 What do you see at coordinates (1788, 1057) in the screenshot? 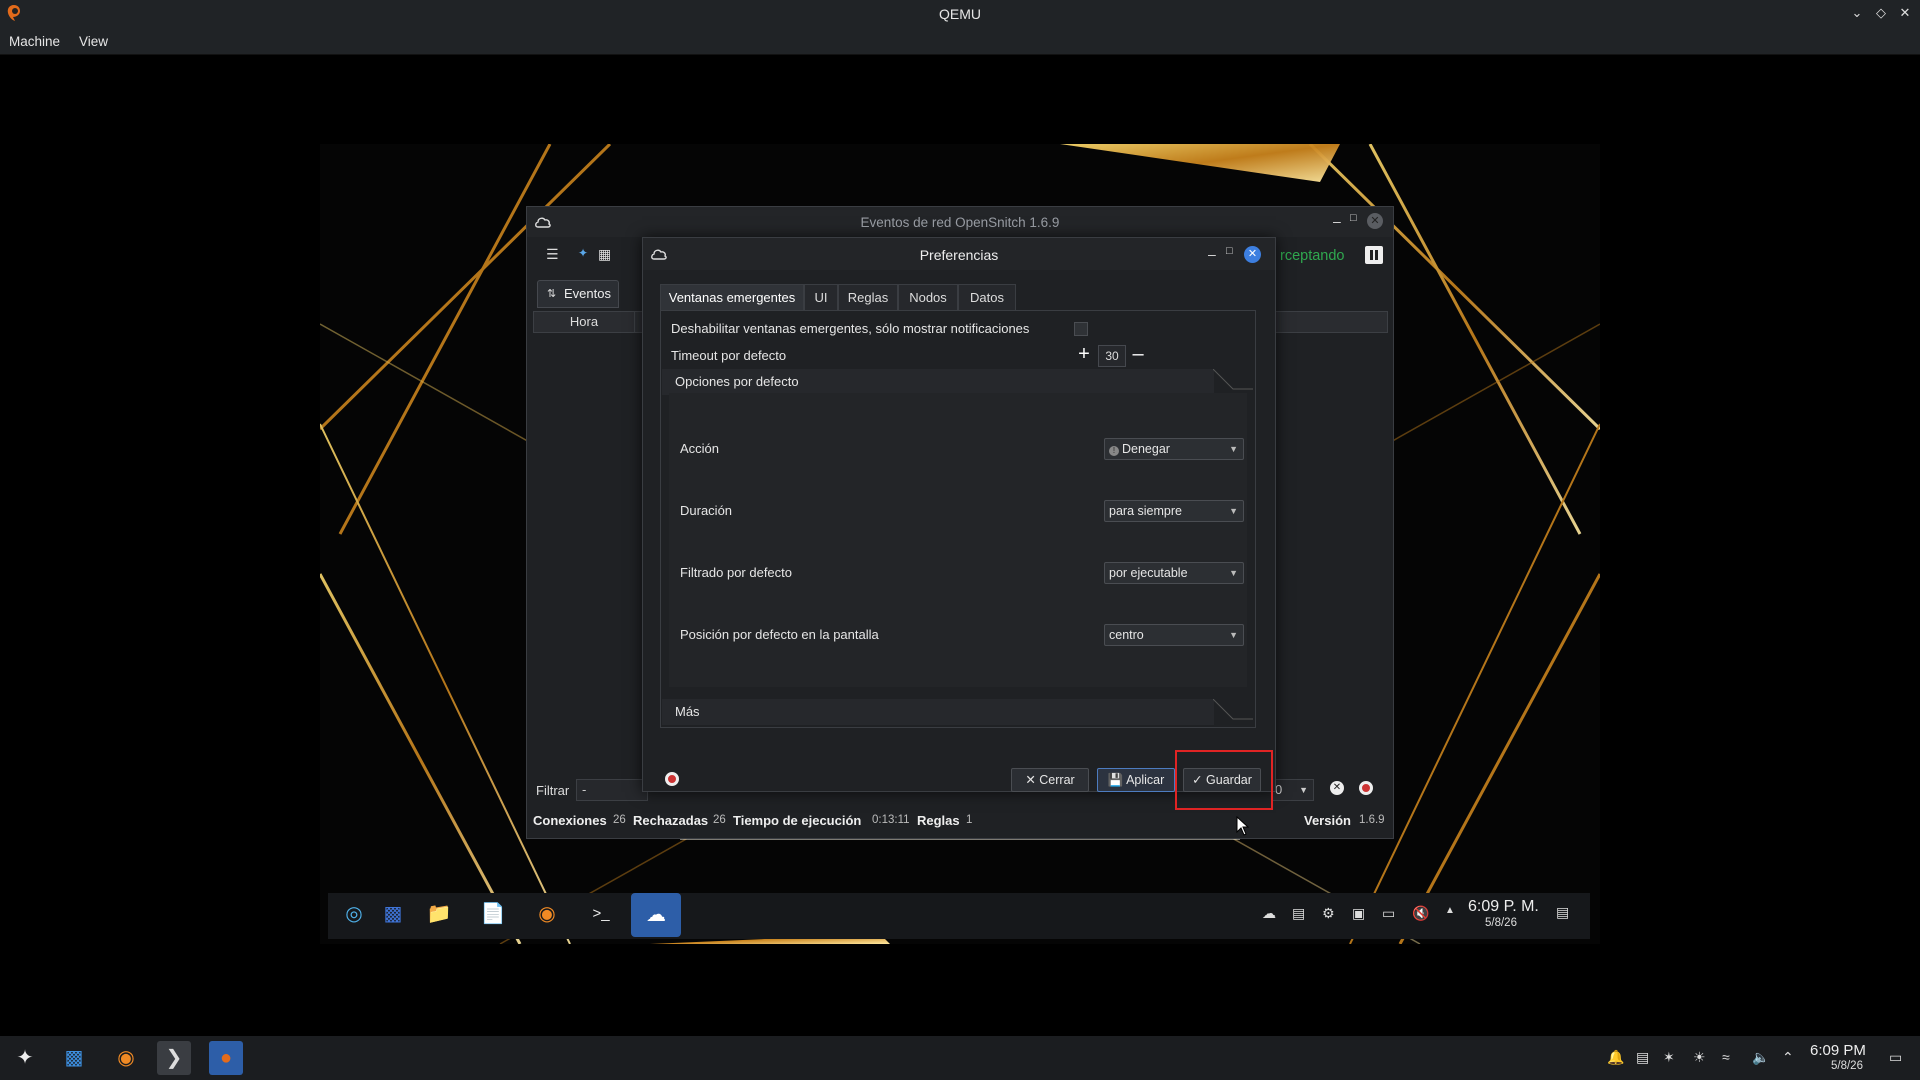
I see `host-tray-expand-icon: ⌃` at bounding box center [1788, 1057].